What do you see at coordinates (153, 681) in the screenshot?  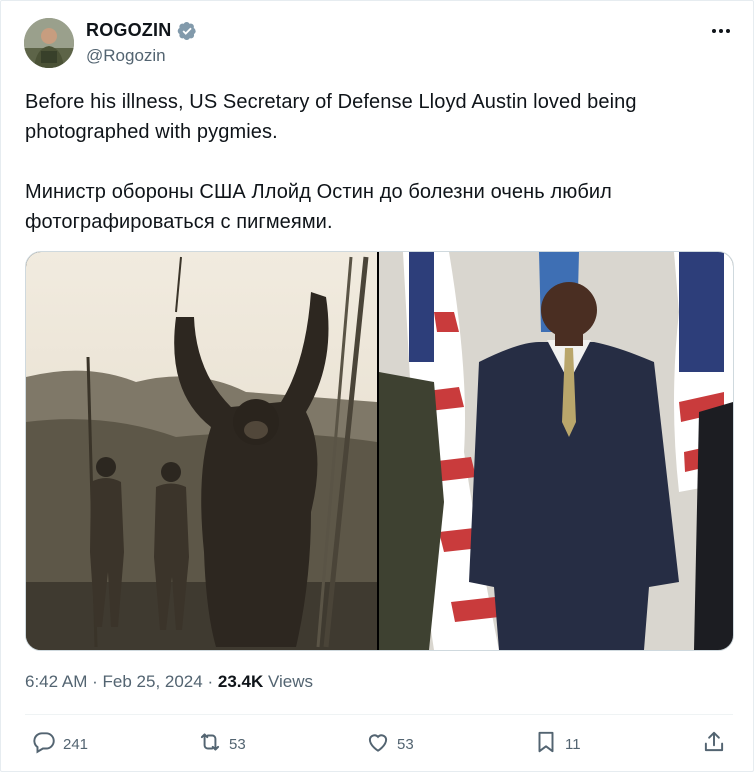 I see `tweet-date: Feb 25, 2024` at bounding box center [153, 681].